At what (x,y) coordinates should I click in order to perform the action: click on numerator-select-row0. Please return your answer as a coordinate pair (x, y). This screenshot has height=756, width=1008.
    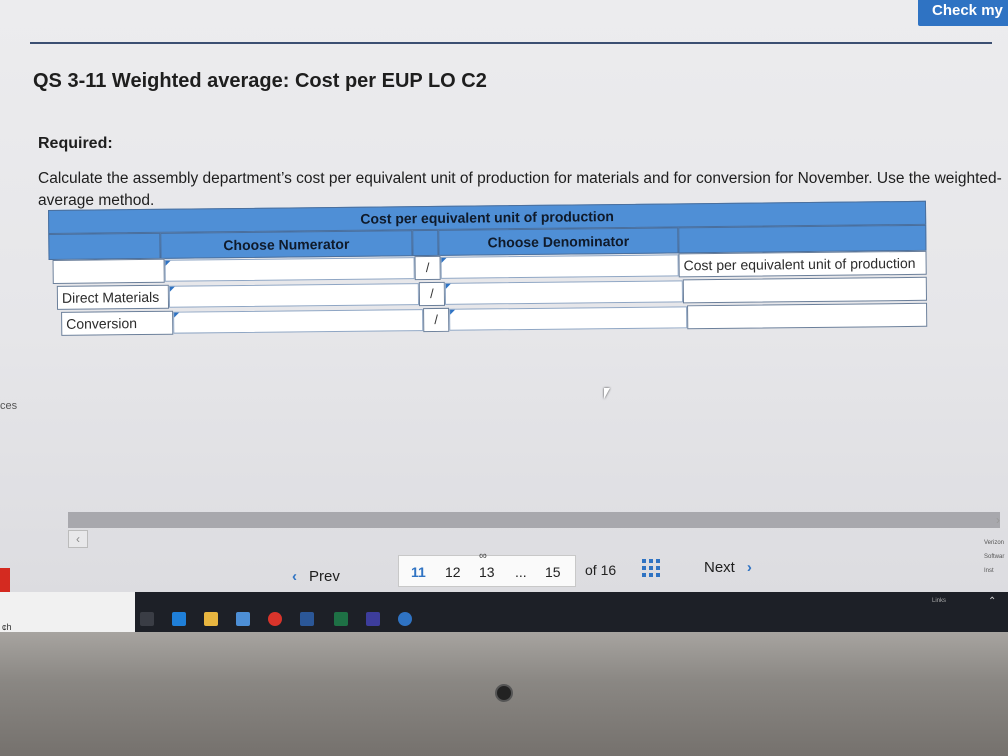
    Looking at the image, I should click on (289, 269).